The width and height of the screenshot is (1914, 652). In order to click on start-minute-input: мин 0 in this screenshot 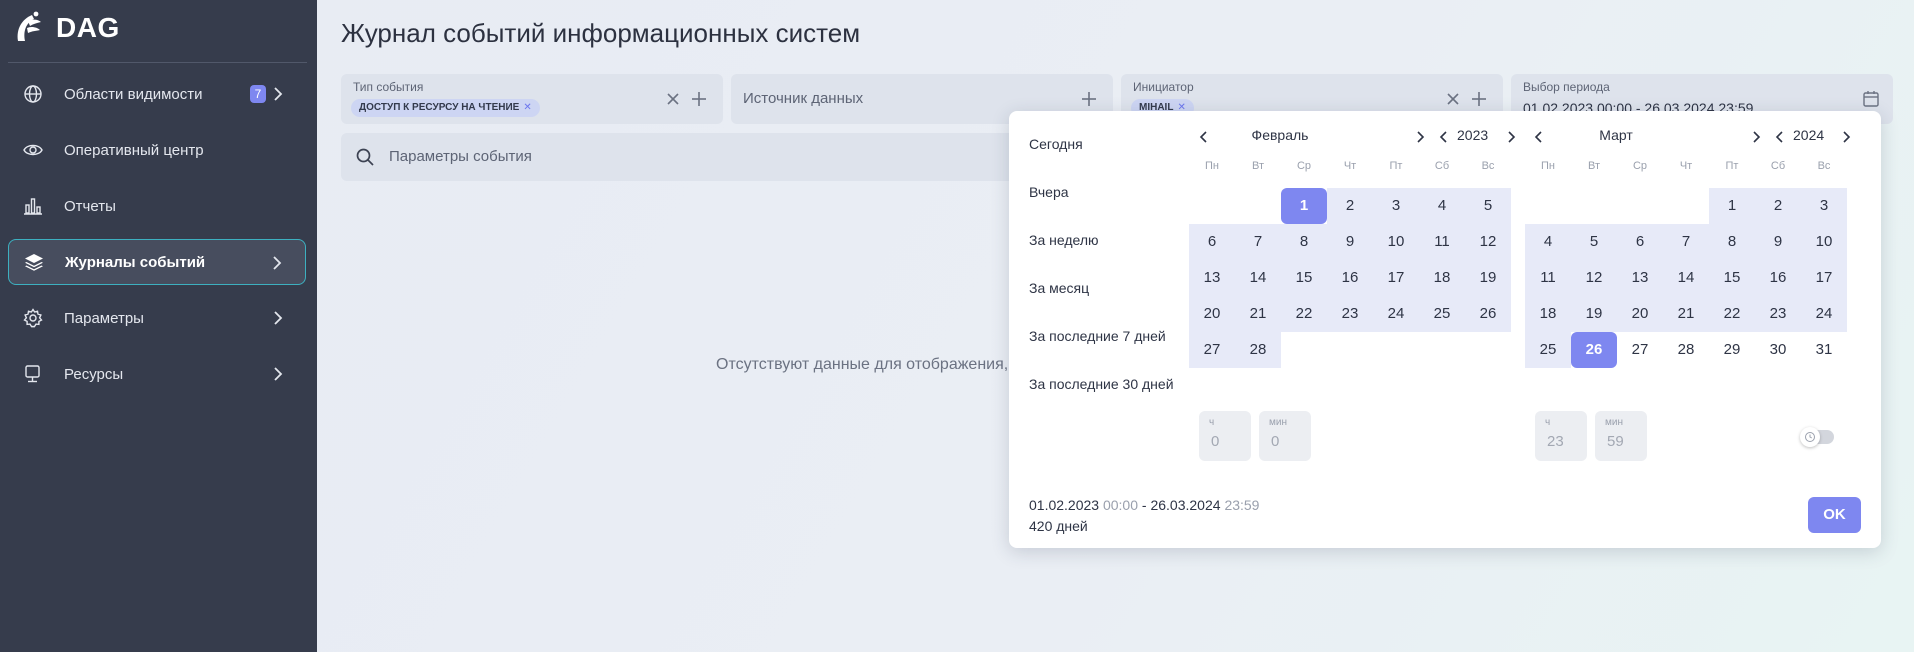, I will do `click(1285, 436)`.